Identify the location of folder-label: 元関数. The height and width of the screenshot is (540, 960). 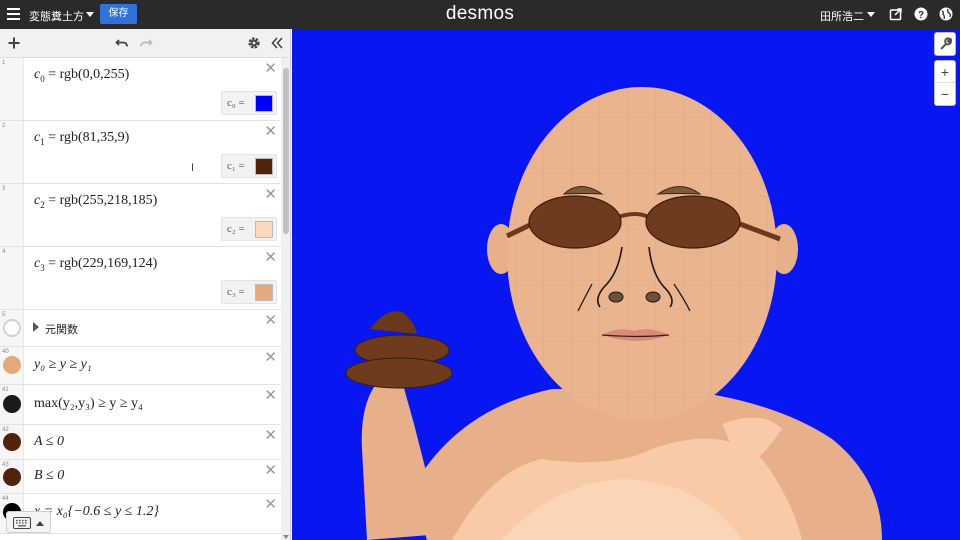
(61, 330).